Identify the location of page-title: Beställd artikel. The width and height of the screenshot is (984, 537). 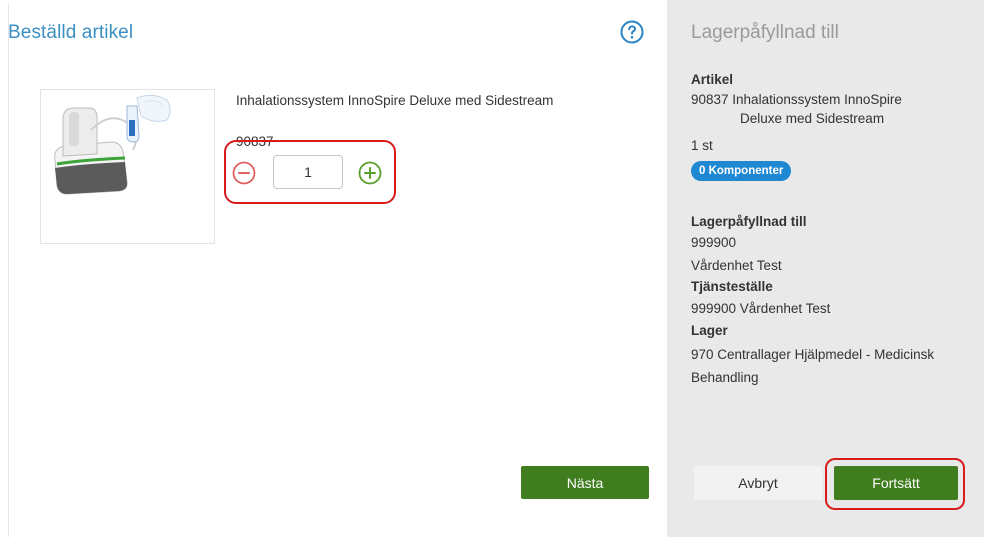
(71, 32).